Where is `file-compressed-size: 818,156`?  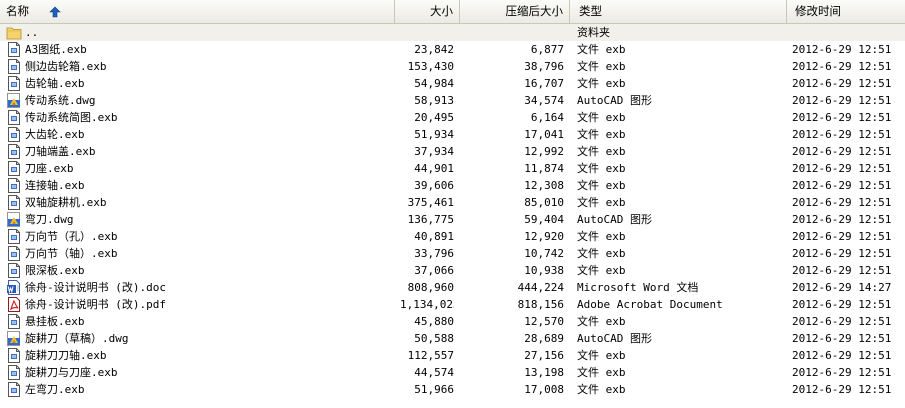 file-compressed-size: 818,156 is located at coordinates (540, 304).